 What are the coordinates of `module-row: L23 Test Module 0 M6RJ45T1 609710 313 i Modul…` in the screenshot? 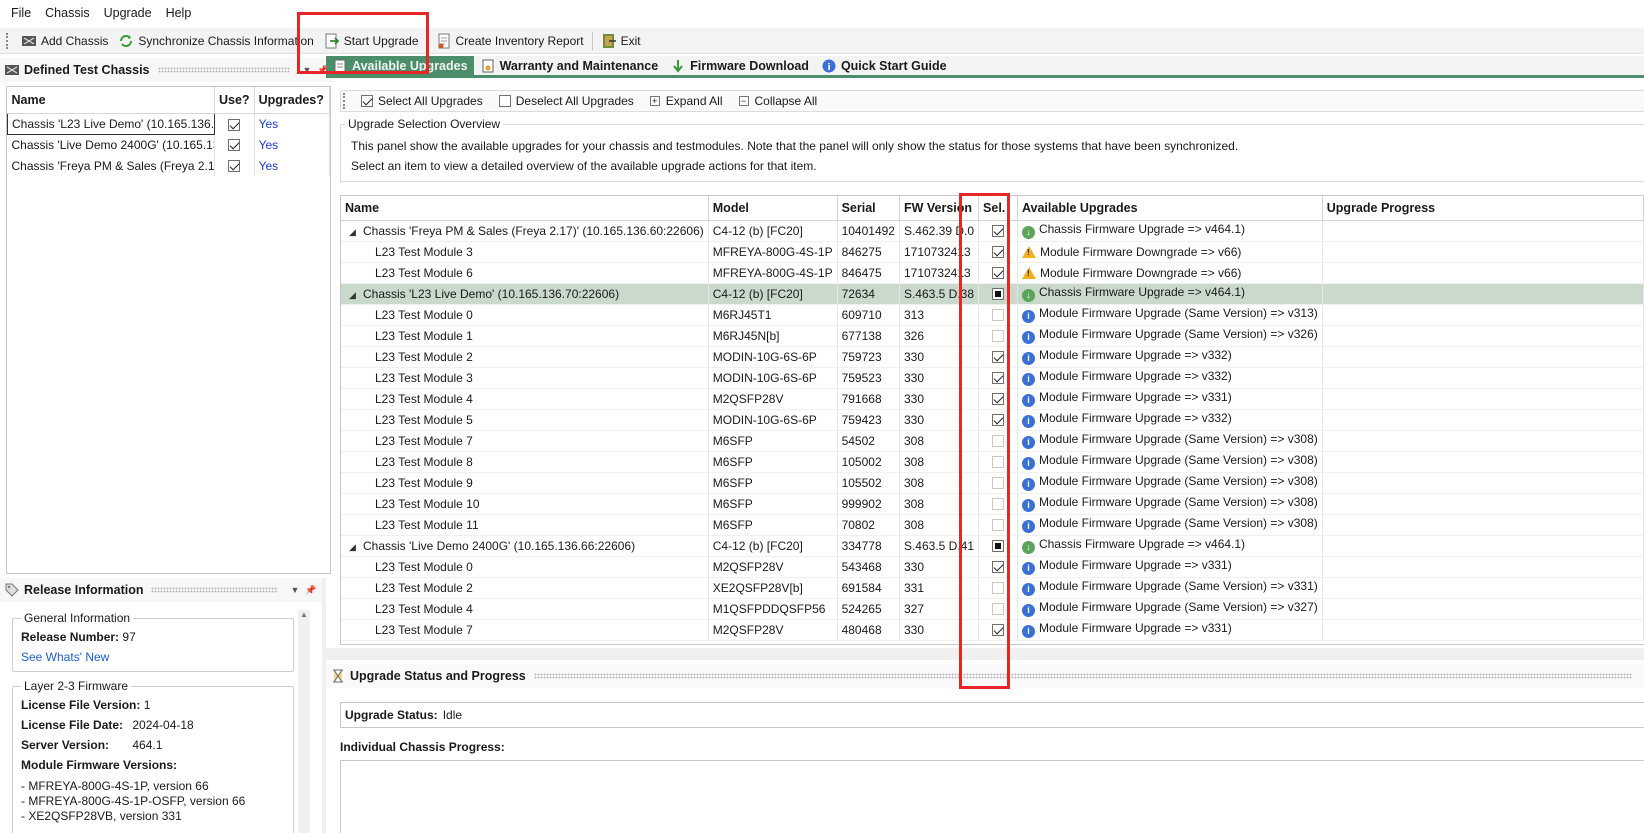 It's located at (992, 315).